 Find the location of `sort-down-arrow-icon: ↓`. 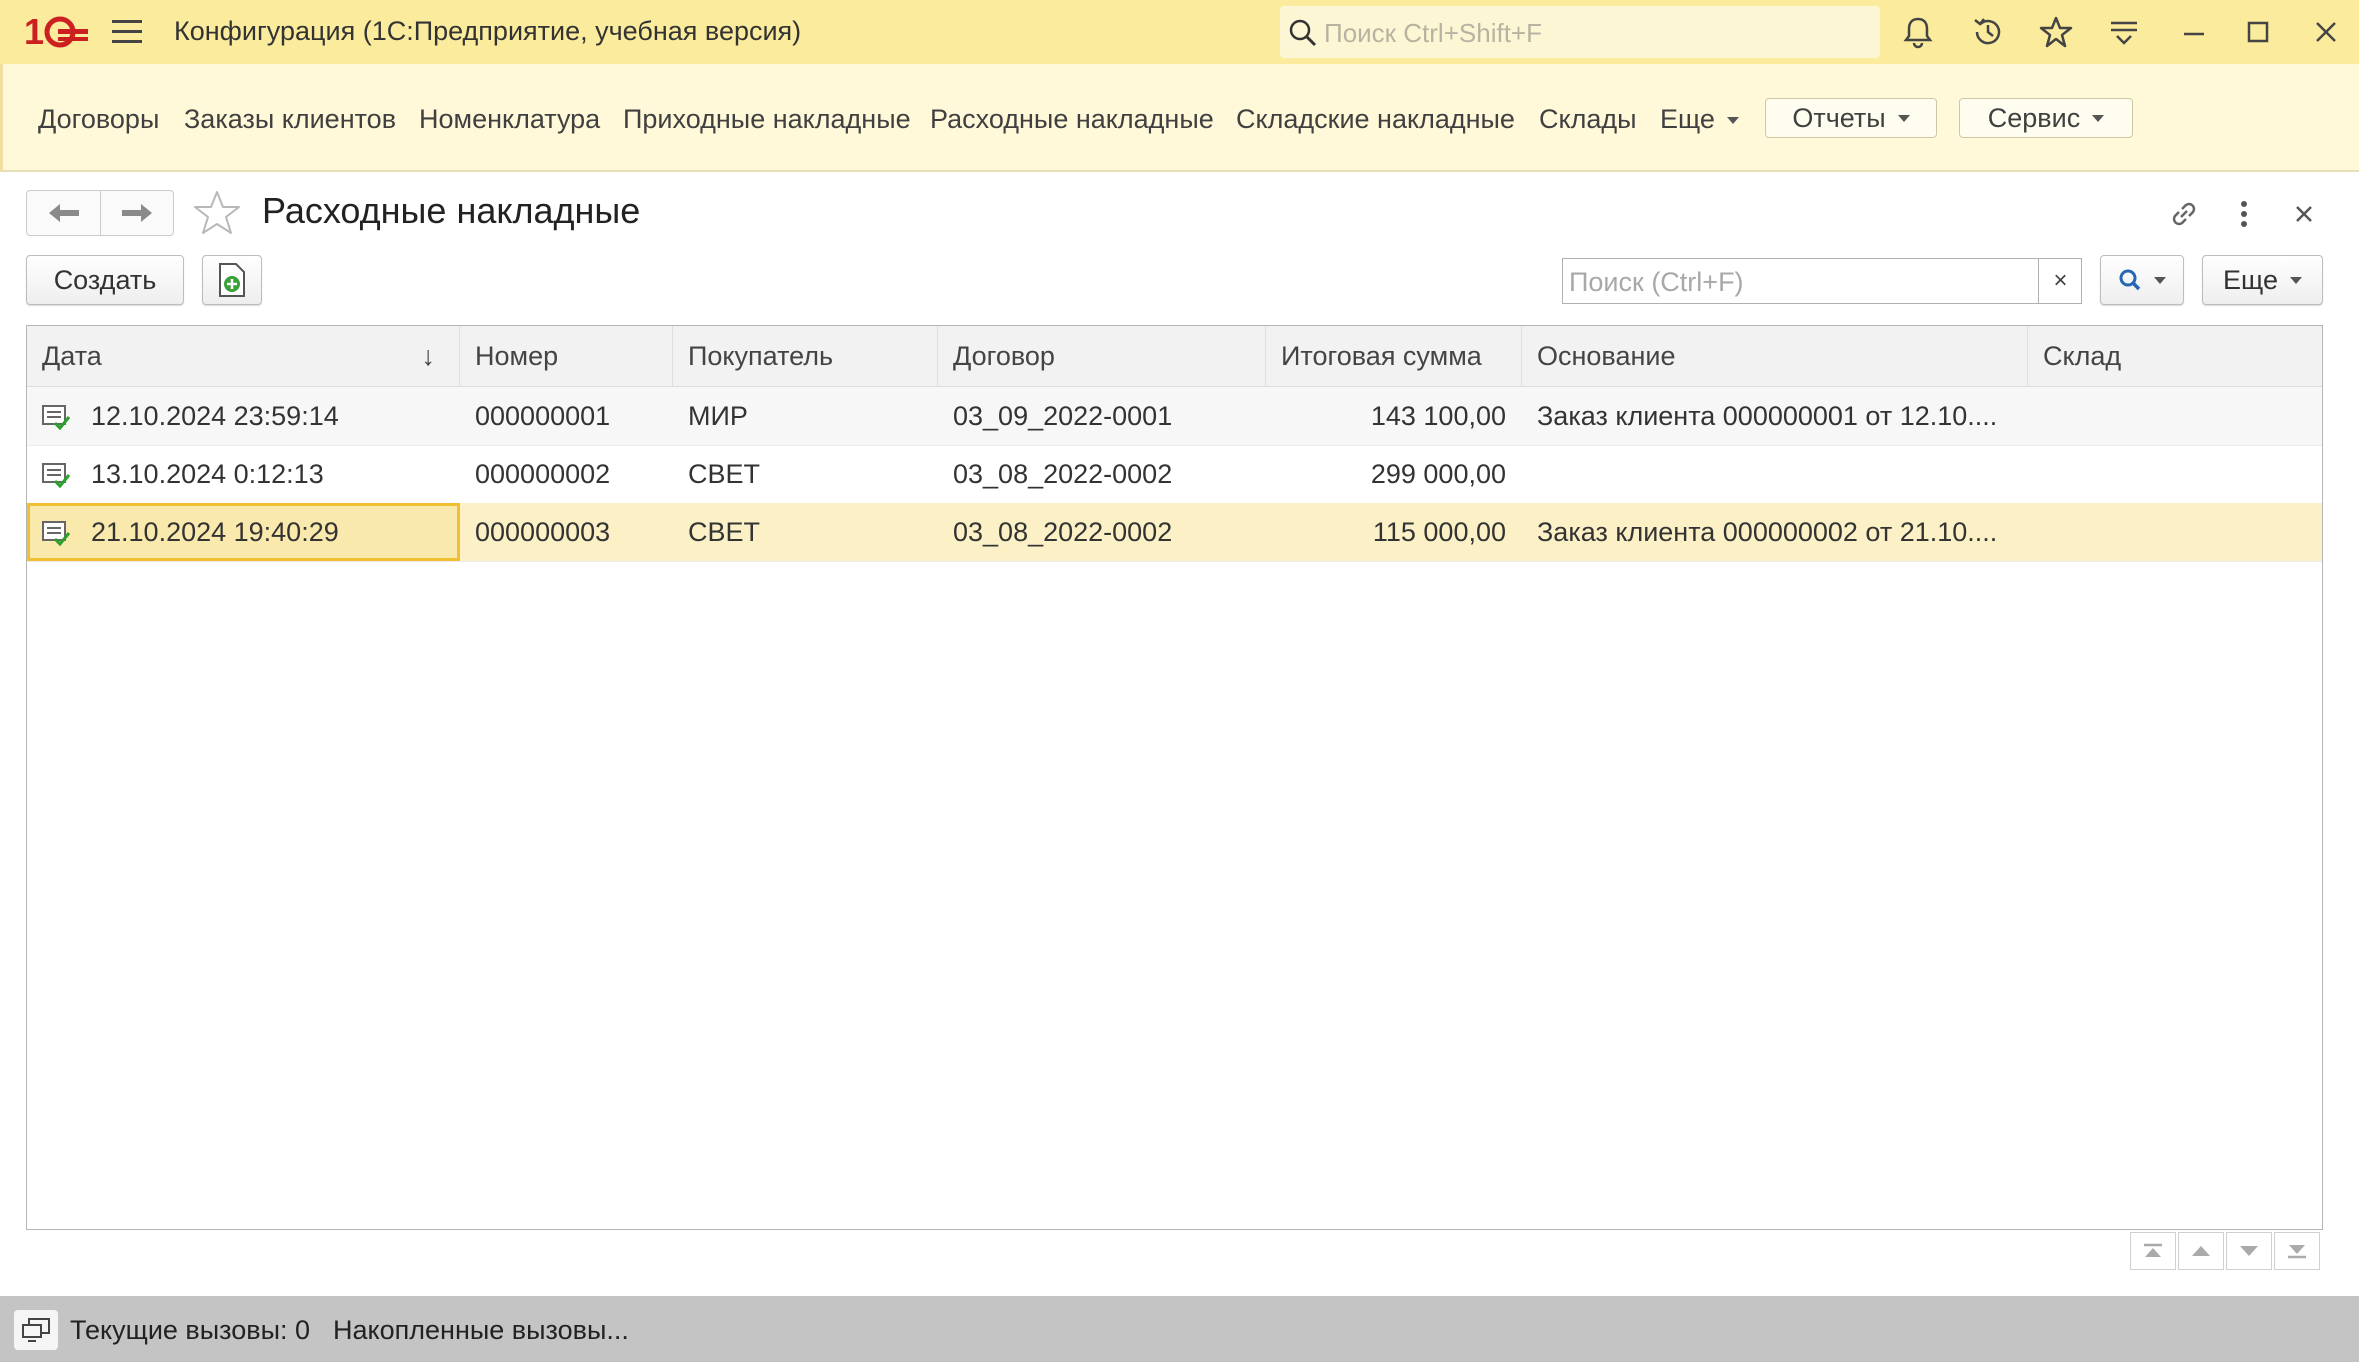

sort-down-arrow-icon: ↓ is located at coordinates (428, 356).